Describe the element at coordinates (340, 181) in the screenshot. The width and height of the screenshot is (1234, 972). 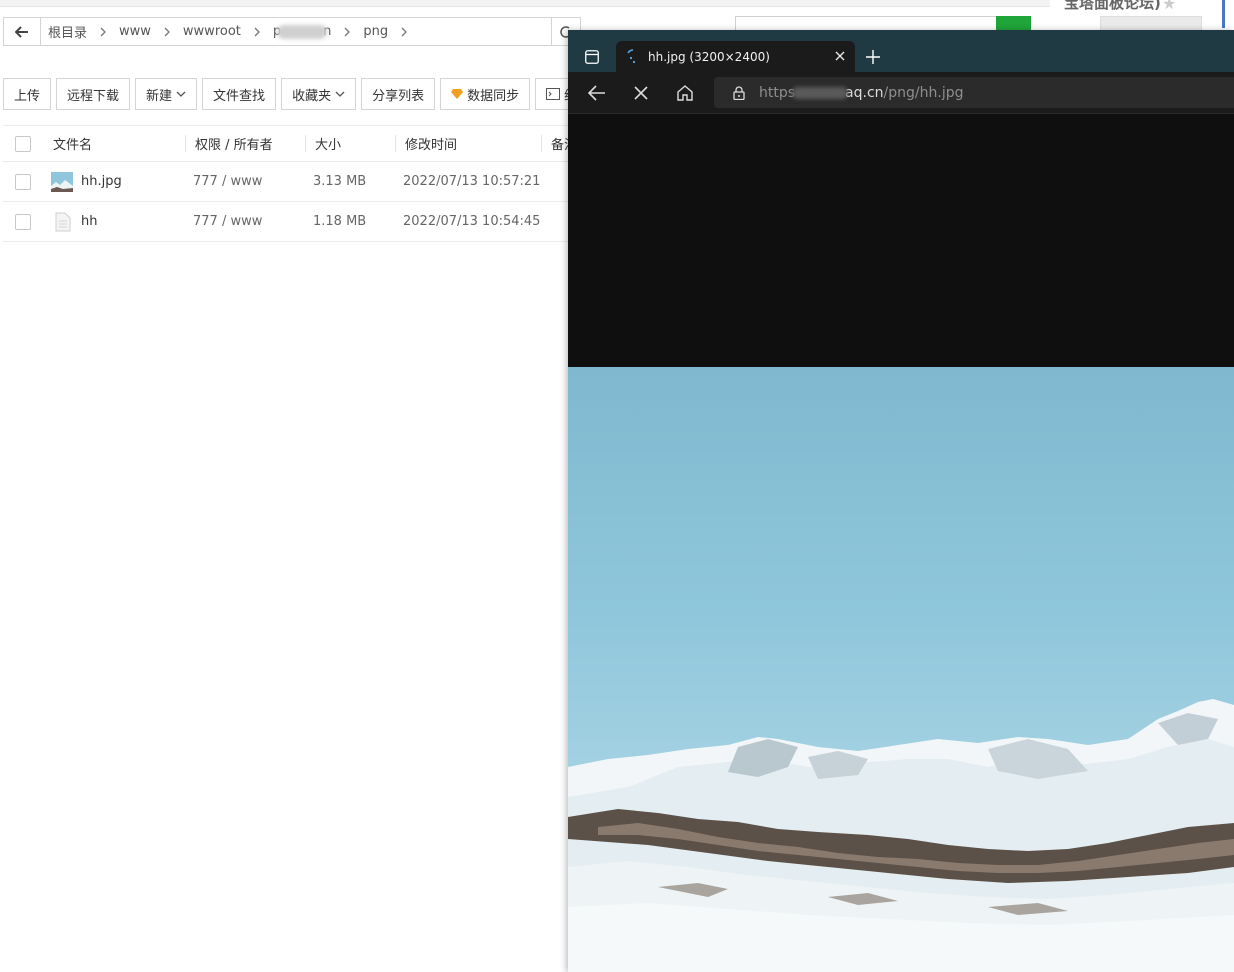
I see `file-size: 3.13 MB` at that location.